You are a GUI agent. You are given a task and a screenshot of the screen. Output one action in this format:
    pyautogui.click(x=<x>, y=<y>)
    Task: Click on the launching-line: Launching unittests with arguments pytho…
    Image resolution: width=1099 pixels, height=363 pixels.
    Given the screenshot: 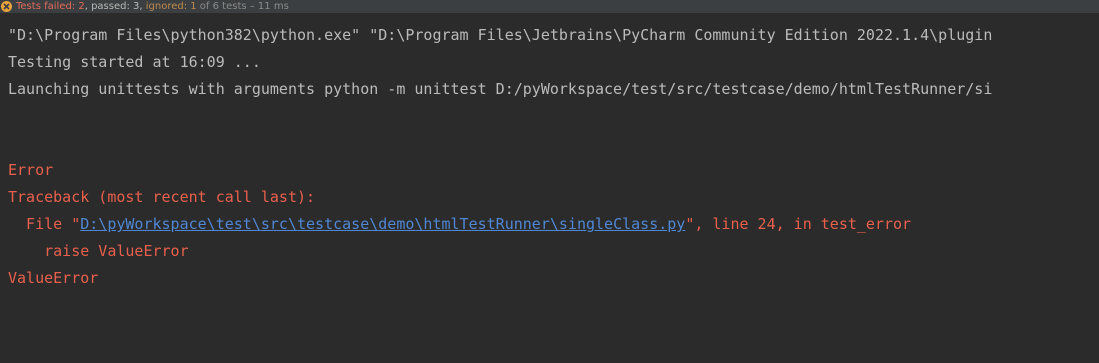 What is the action you would take?
    pyautogui.click(x=500, y=89)
    